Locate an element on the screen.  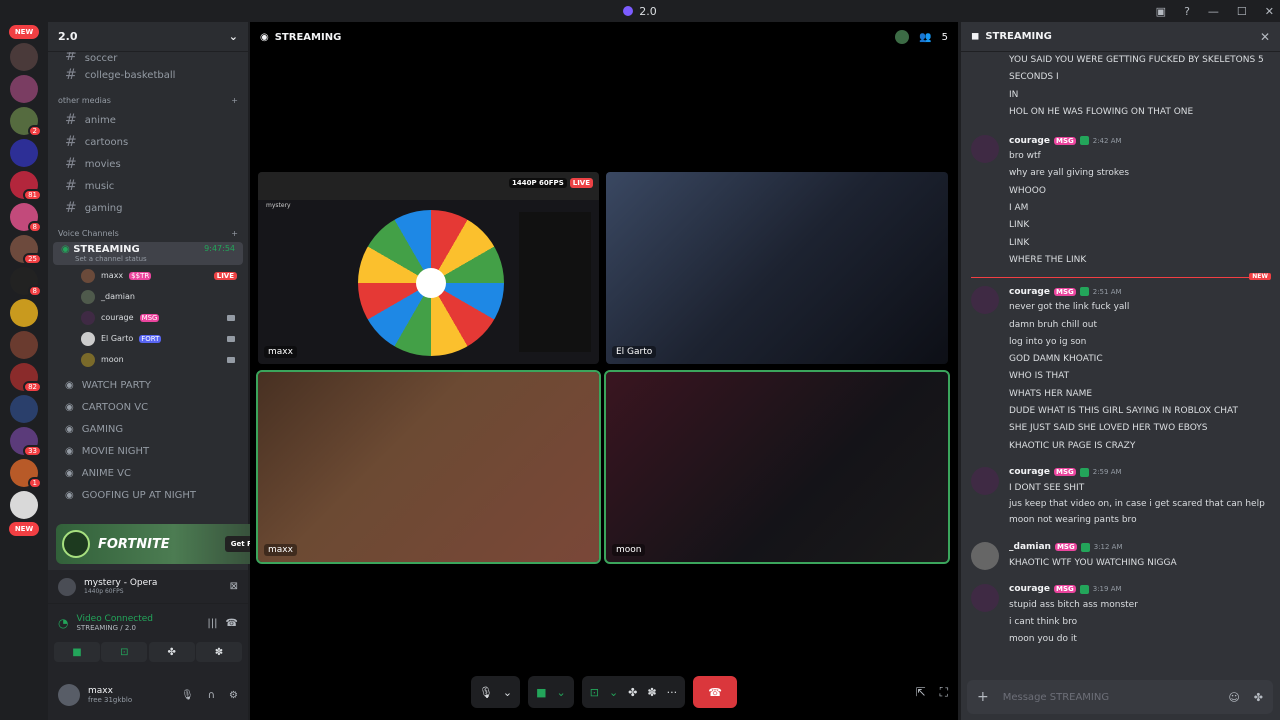
voice-member: courage MSG is located at coordinates (148, 317).